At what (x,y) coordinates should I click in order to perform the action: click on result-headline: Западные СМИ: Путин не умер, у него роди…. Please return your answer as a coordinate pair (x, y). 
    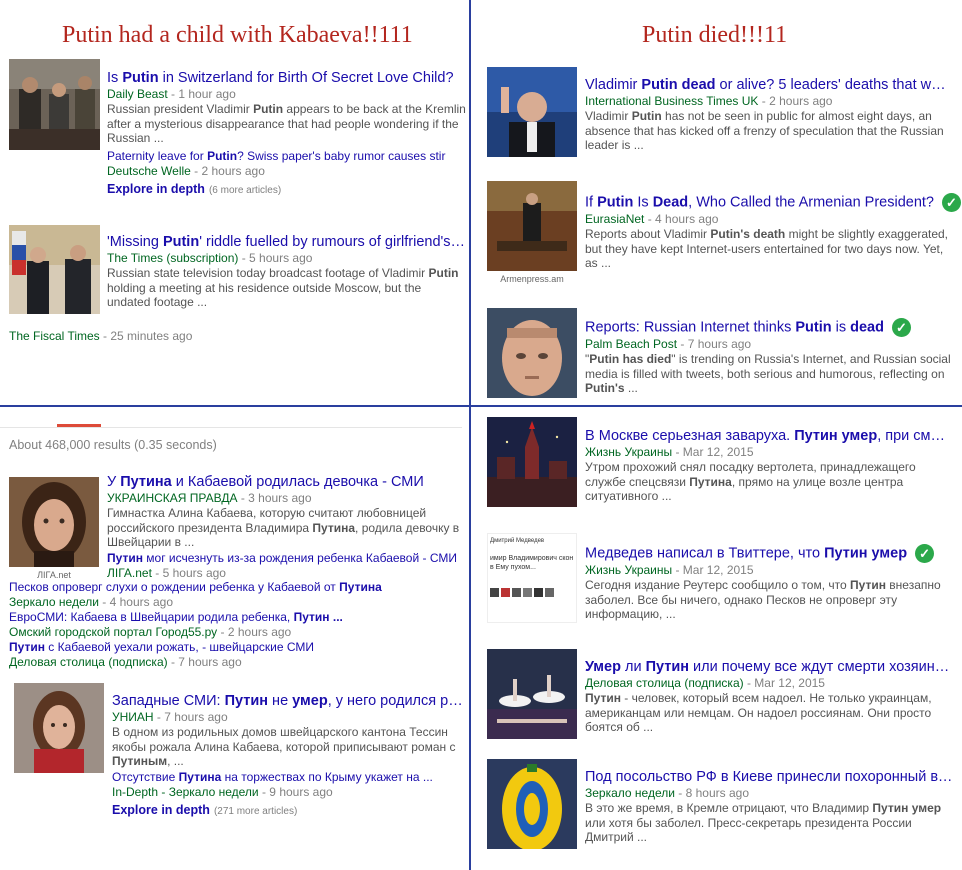
    Looking at the image, I should click on (289, 701).